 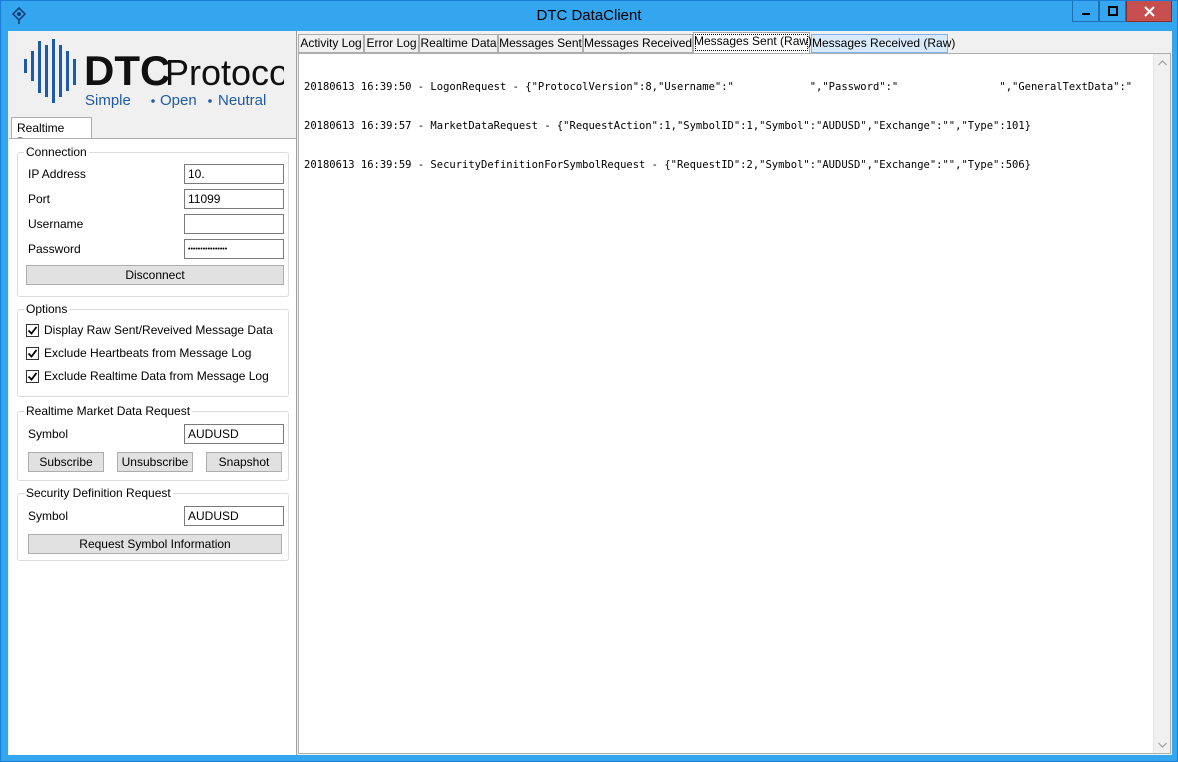 I want to click on port-input, so click(x=234, y=199).